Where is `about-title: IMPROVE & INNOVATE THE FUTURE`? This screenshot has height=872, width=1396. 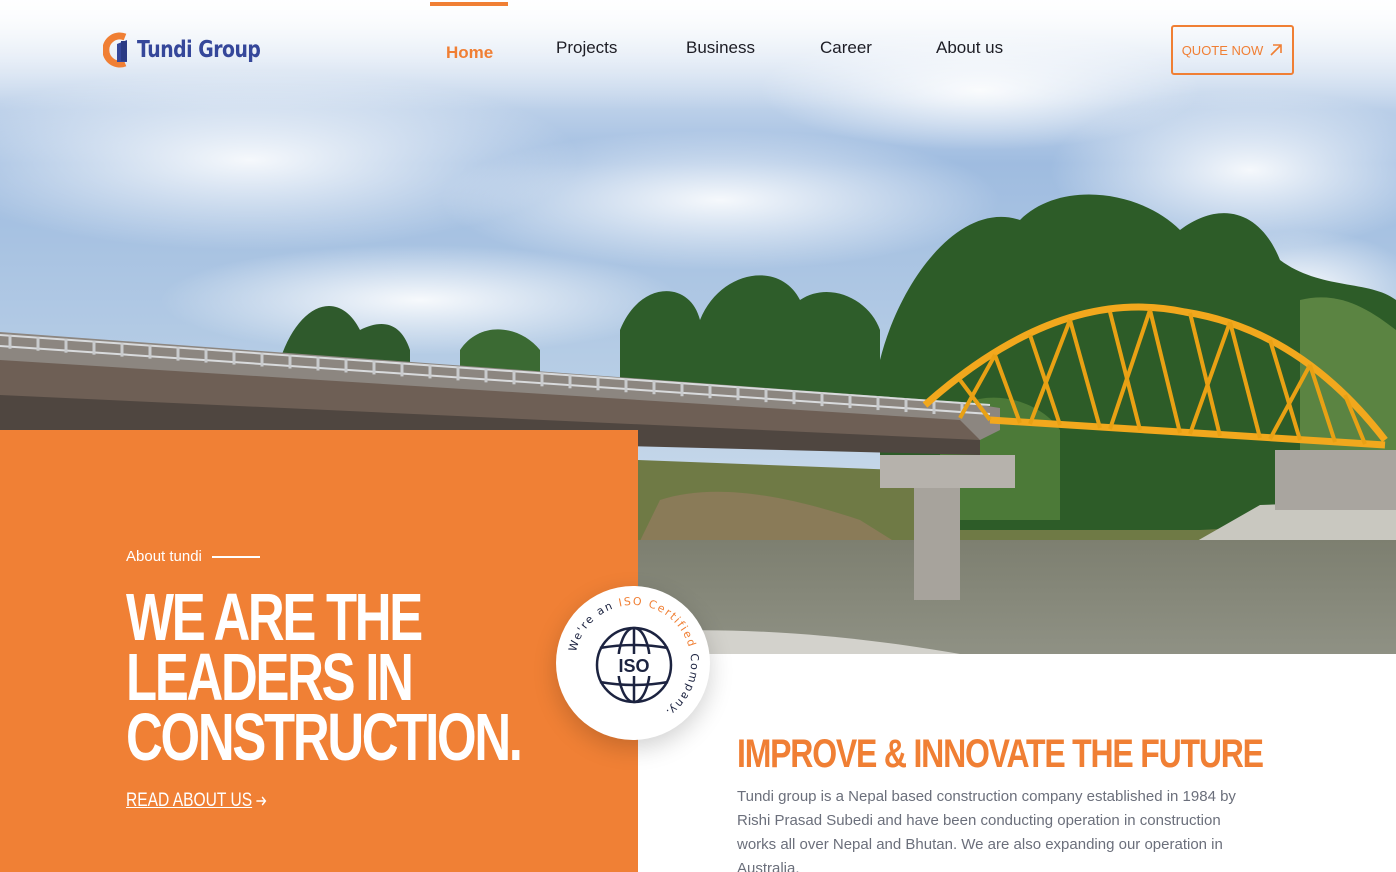
about-title: IMPROVE & INNOVATE THE FUTURE is located at coordinates (1000, 754).